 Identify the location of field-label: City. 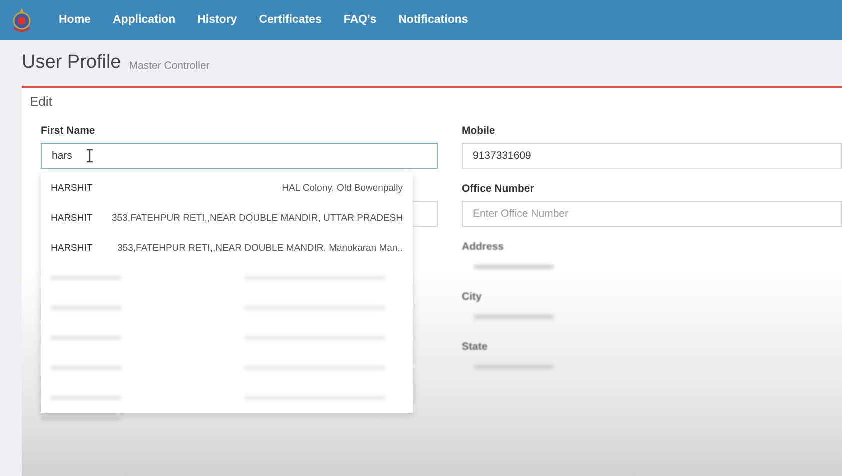
(472, 297).